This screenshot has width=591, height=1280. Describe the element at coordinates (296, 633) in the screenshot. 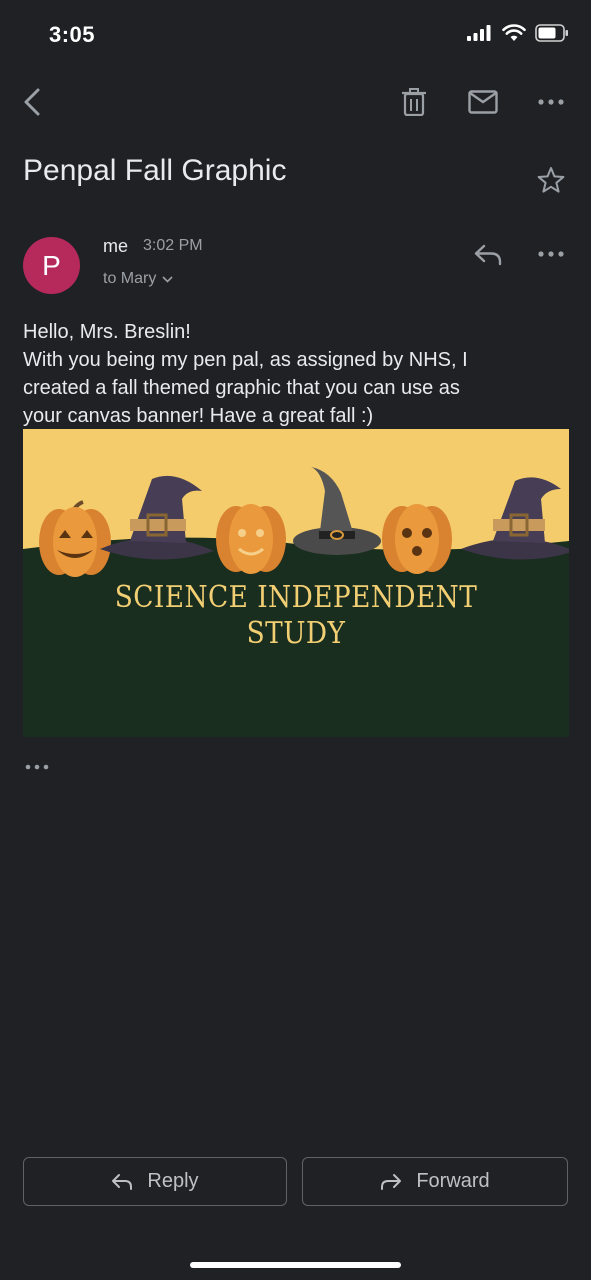

I see `banner-title-line2: STUDY` at that location.